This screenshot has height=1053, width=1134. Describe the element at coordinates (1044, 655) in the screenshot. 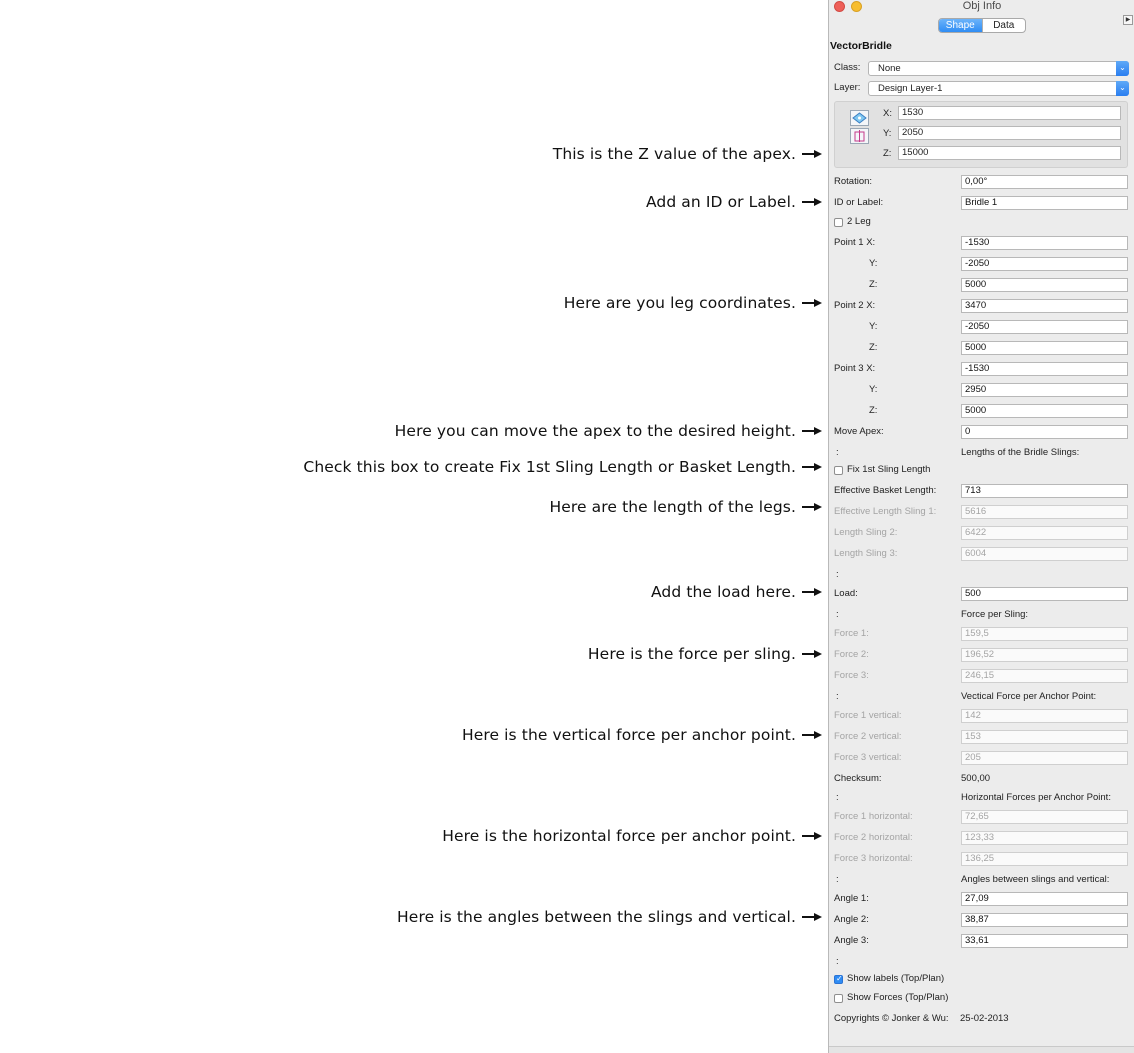

I see `force2-field: 196,52` at that location.